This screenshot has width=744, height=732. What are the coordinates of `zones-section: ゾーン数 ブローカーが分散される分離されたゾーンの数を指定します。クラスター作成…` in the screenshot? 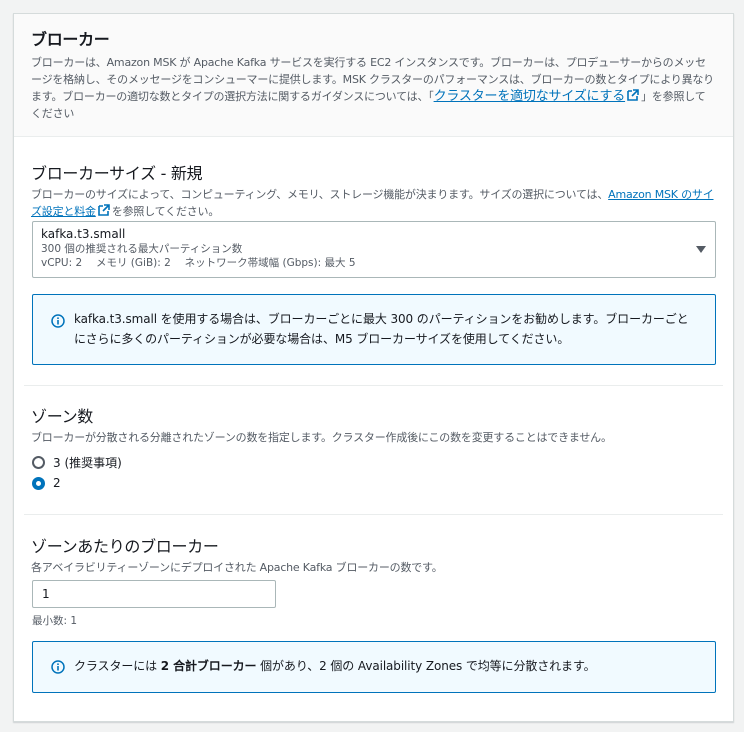 It's located at (373, 426).